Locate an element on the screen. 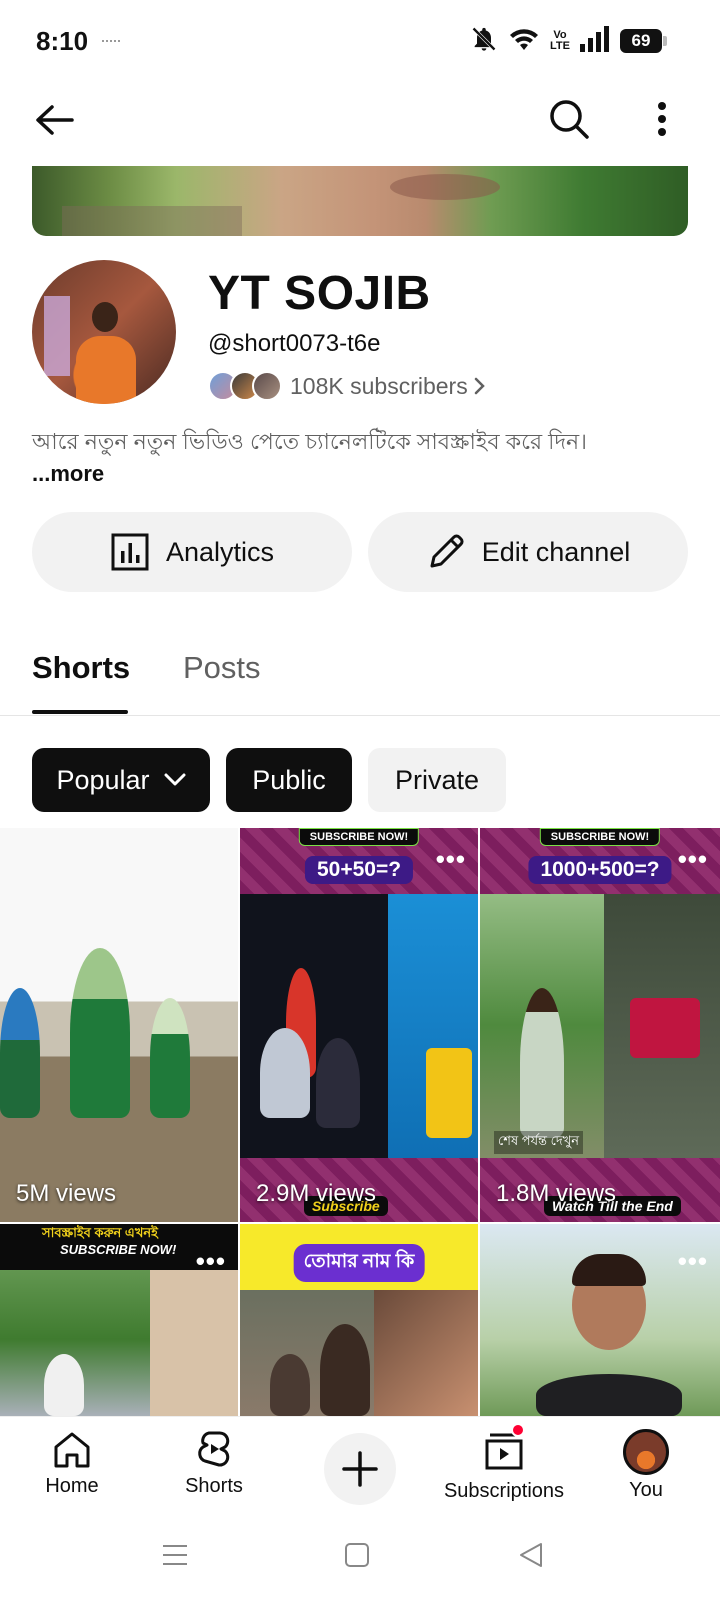  nav-home: Home is located at coordinates (72, 1463).